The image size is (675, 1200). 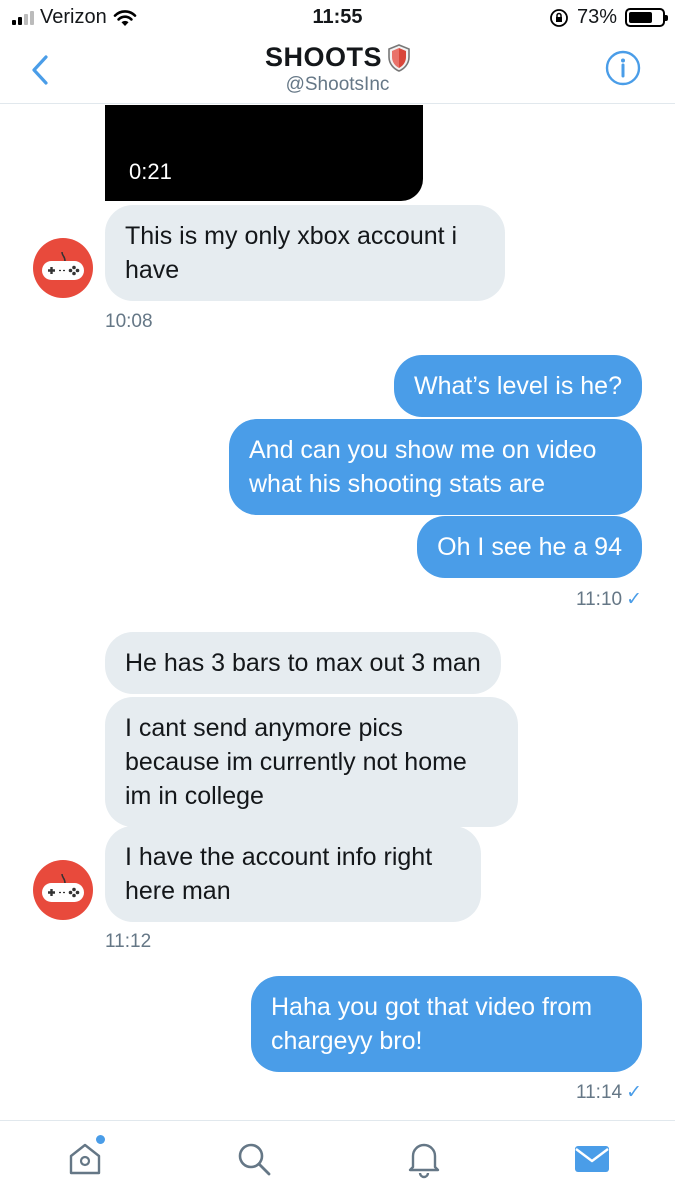 I want to click on conversation-header: SHOOTS @ShootsInc, so click(x=337, y=70).